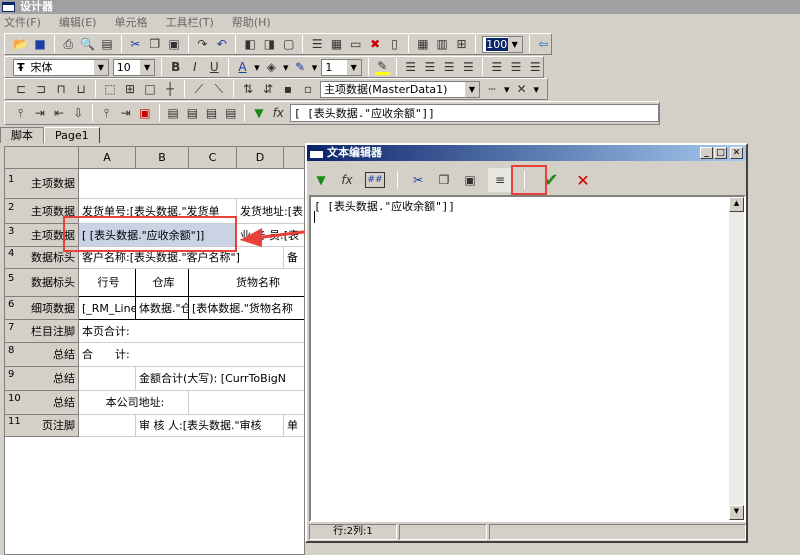  I want to click on dialog-title-bar: 文本编辑器 _ □ ✕, so click(526, 153).